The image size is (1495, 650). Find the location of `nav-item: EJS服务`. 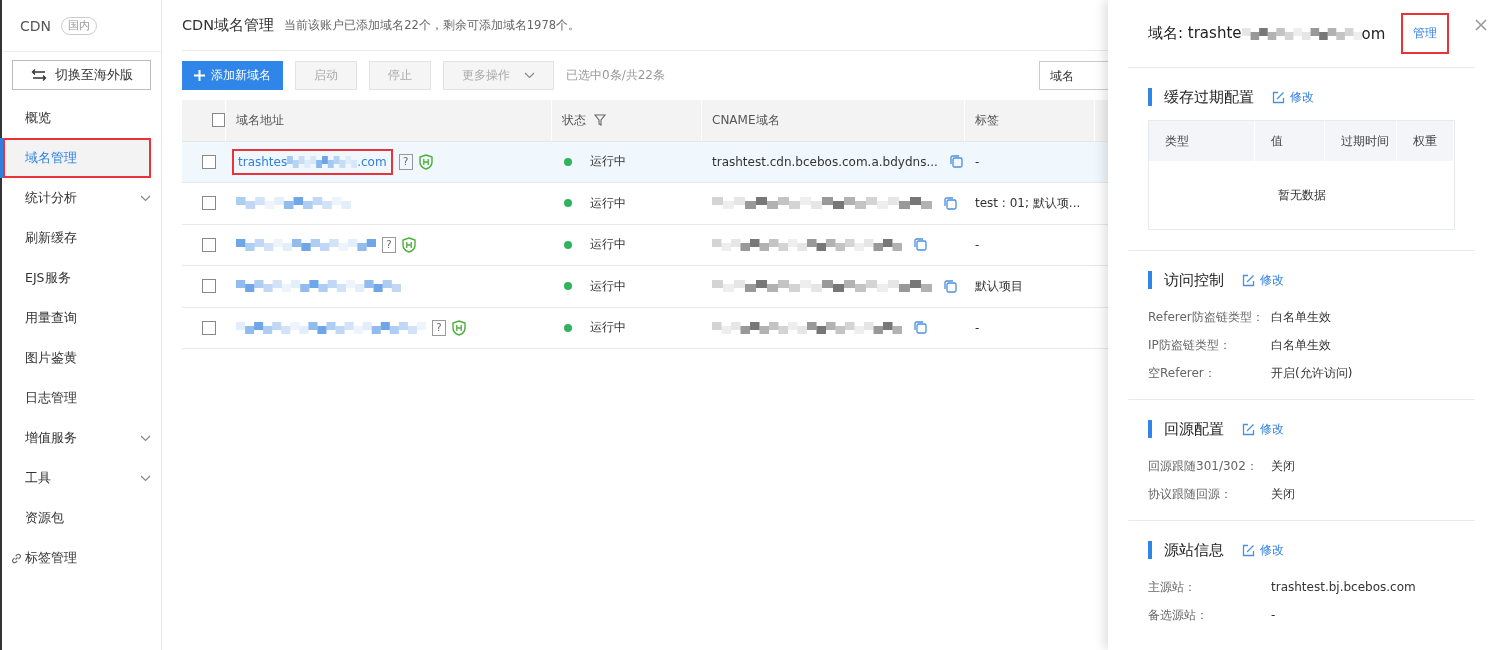

nav-item: EJS服务 is located at coordinates (80, 278).